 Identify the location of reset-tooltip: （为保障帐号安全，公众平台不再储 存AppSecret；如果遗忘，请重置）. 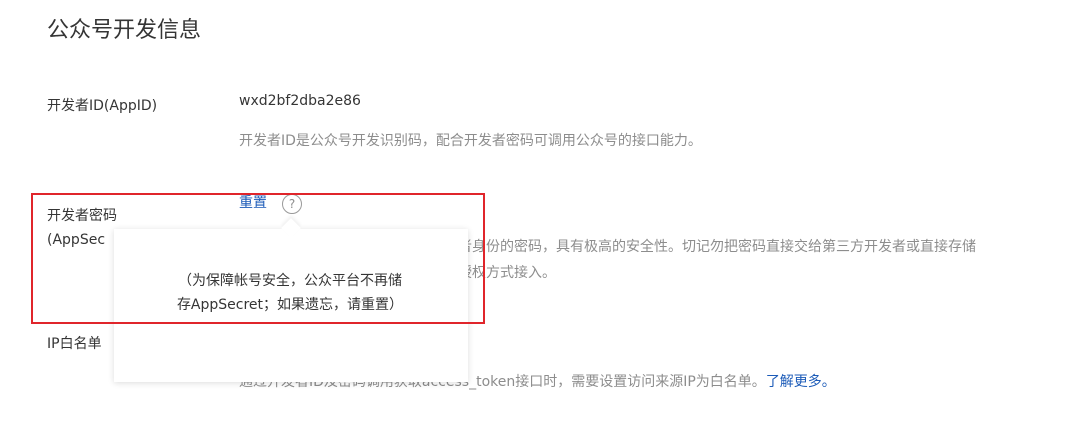
(291, 300).